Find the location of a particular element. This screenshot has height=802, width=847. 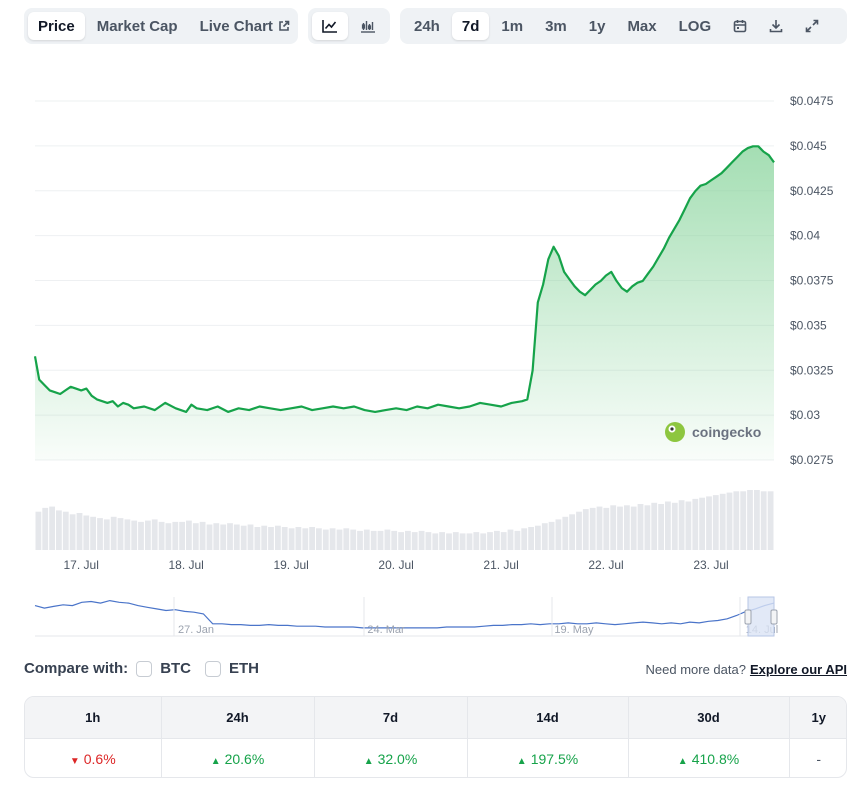

range-max: Max is located at coordinates (641, 26).